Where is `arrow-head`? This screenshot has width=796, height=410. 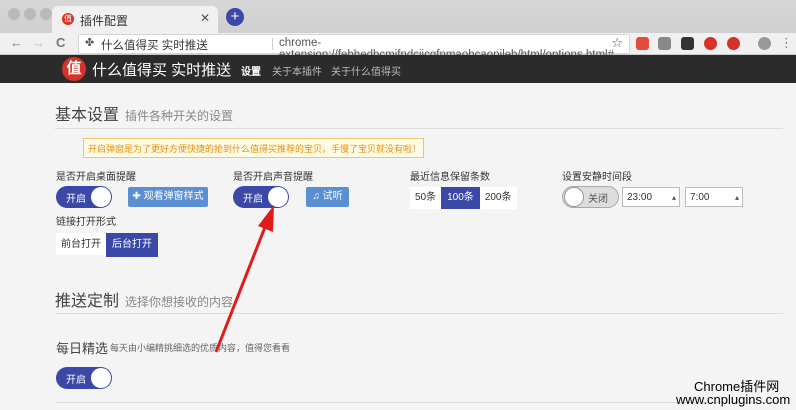 arrow-head is located at coordinates (266, 218).